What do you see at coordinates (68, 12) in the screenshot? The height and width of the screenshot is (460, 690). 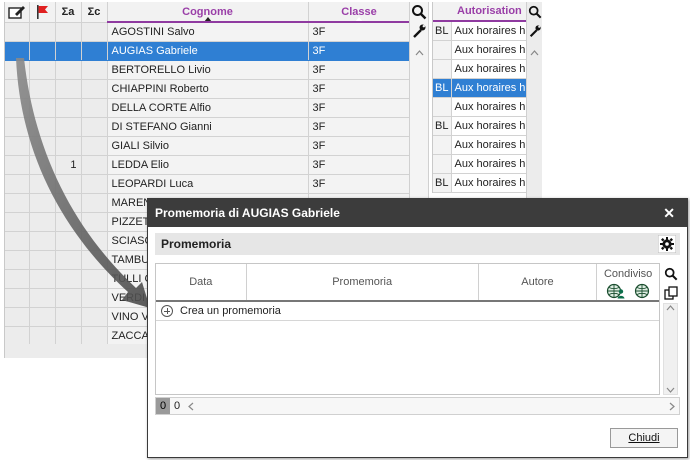 I see `sum-a-header: Σa` at bounding box center [68, 12].